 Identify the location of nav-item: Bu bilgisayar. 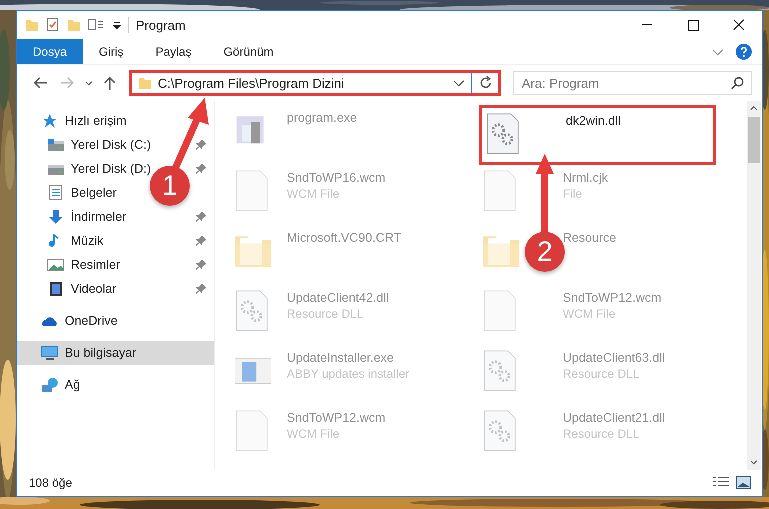
(115, 353).